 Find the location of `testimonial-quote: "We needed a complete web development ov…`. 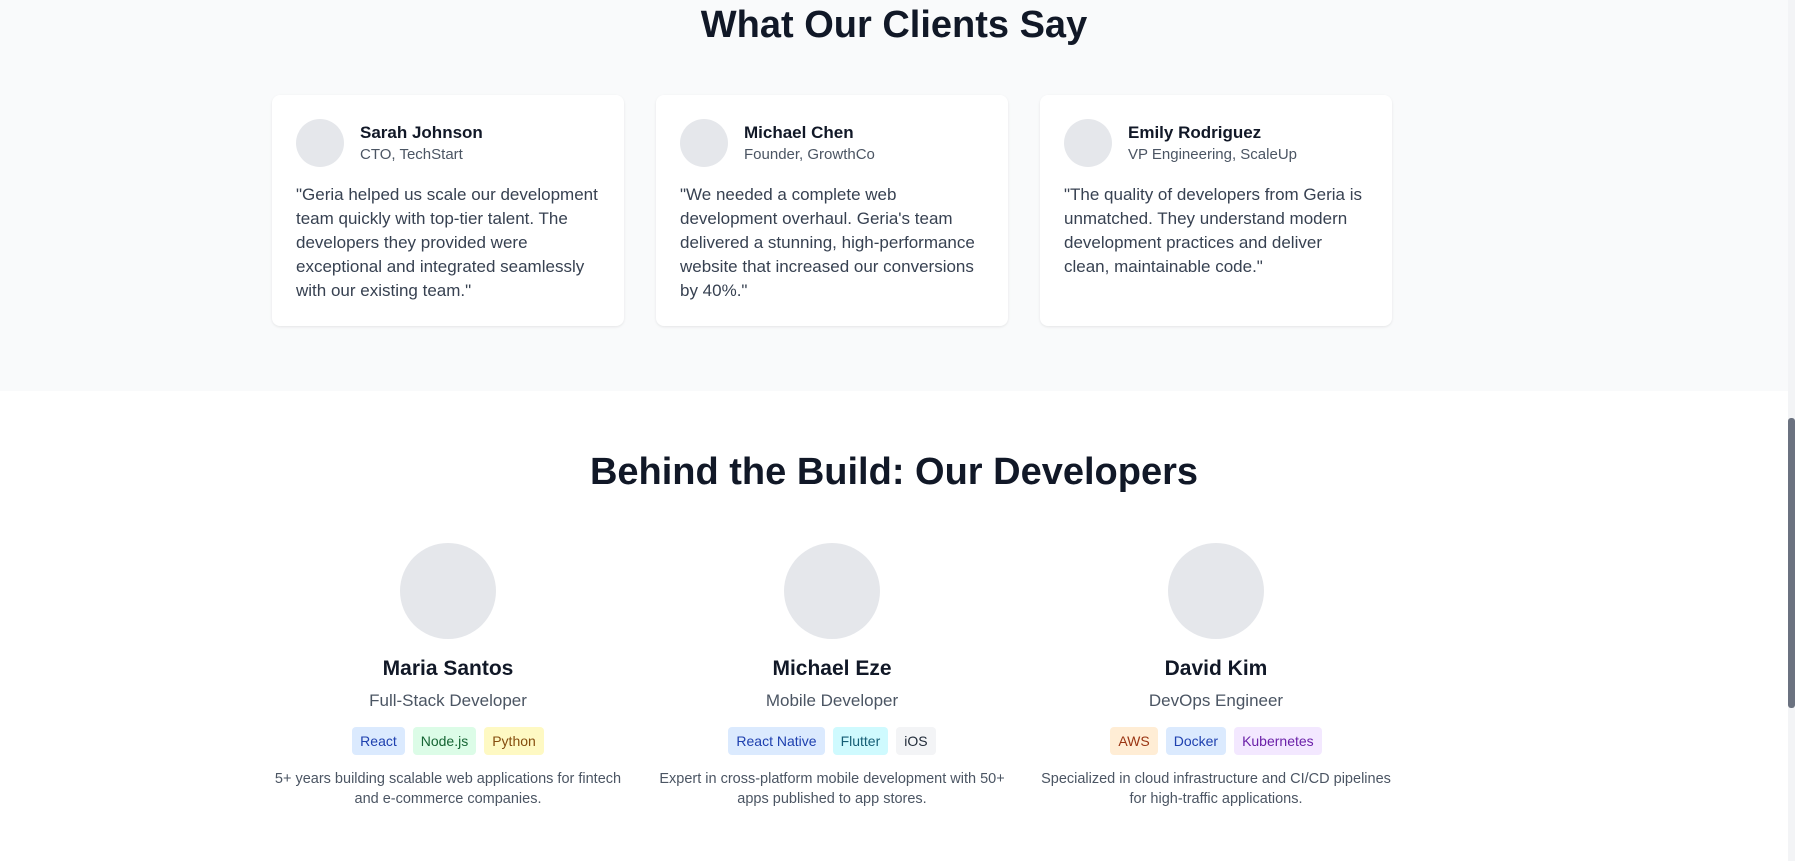

testimonial-quote: "We needed a complete web development ov… is located at coordinates (827, 242).